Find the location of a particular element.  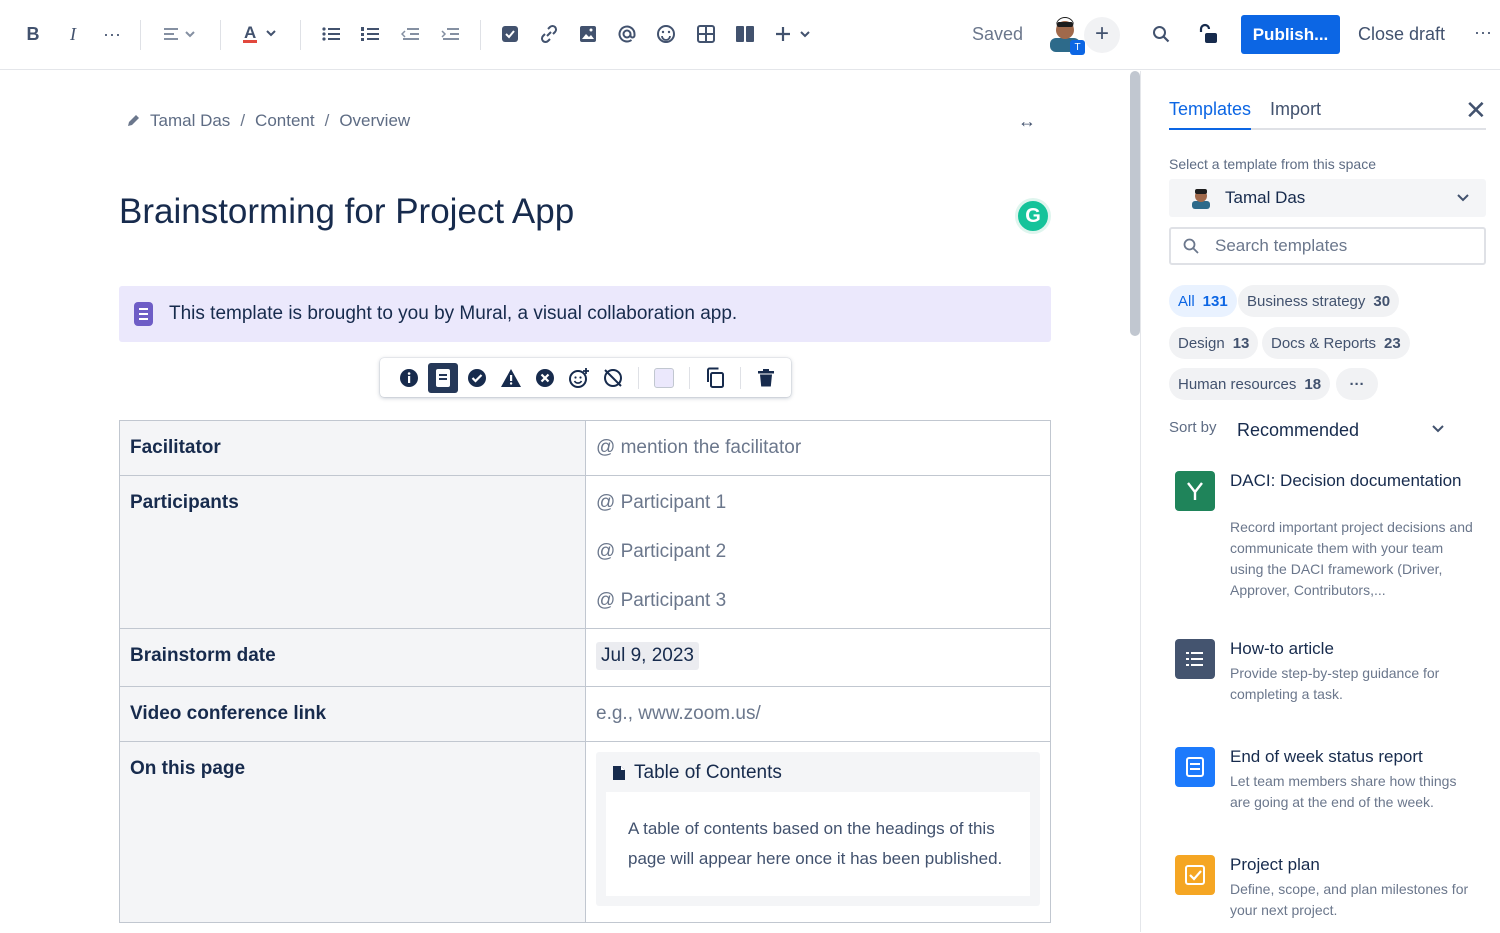

outdent-button is located at coordinates (410, 34).